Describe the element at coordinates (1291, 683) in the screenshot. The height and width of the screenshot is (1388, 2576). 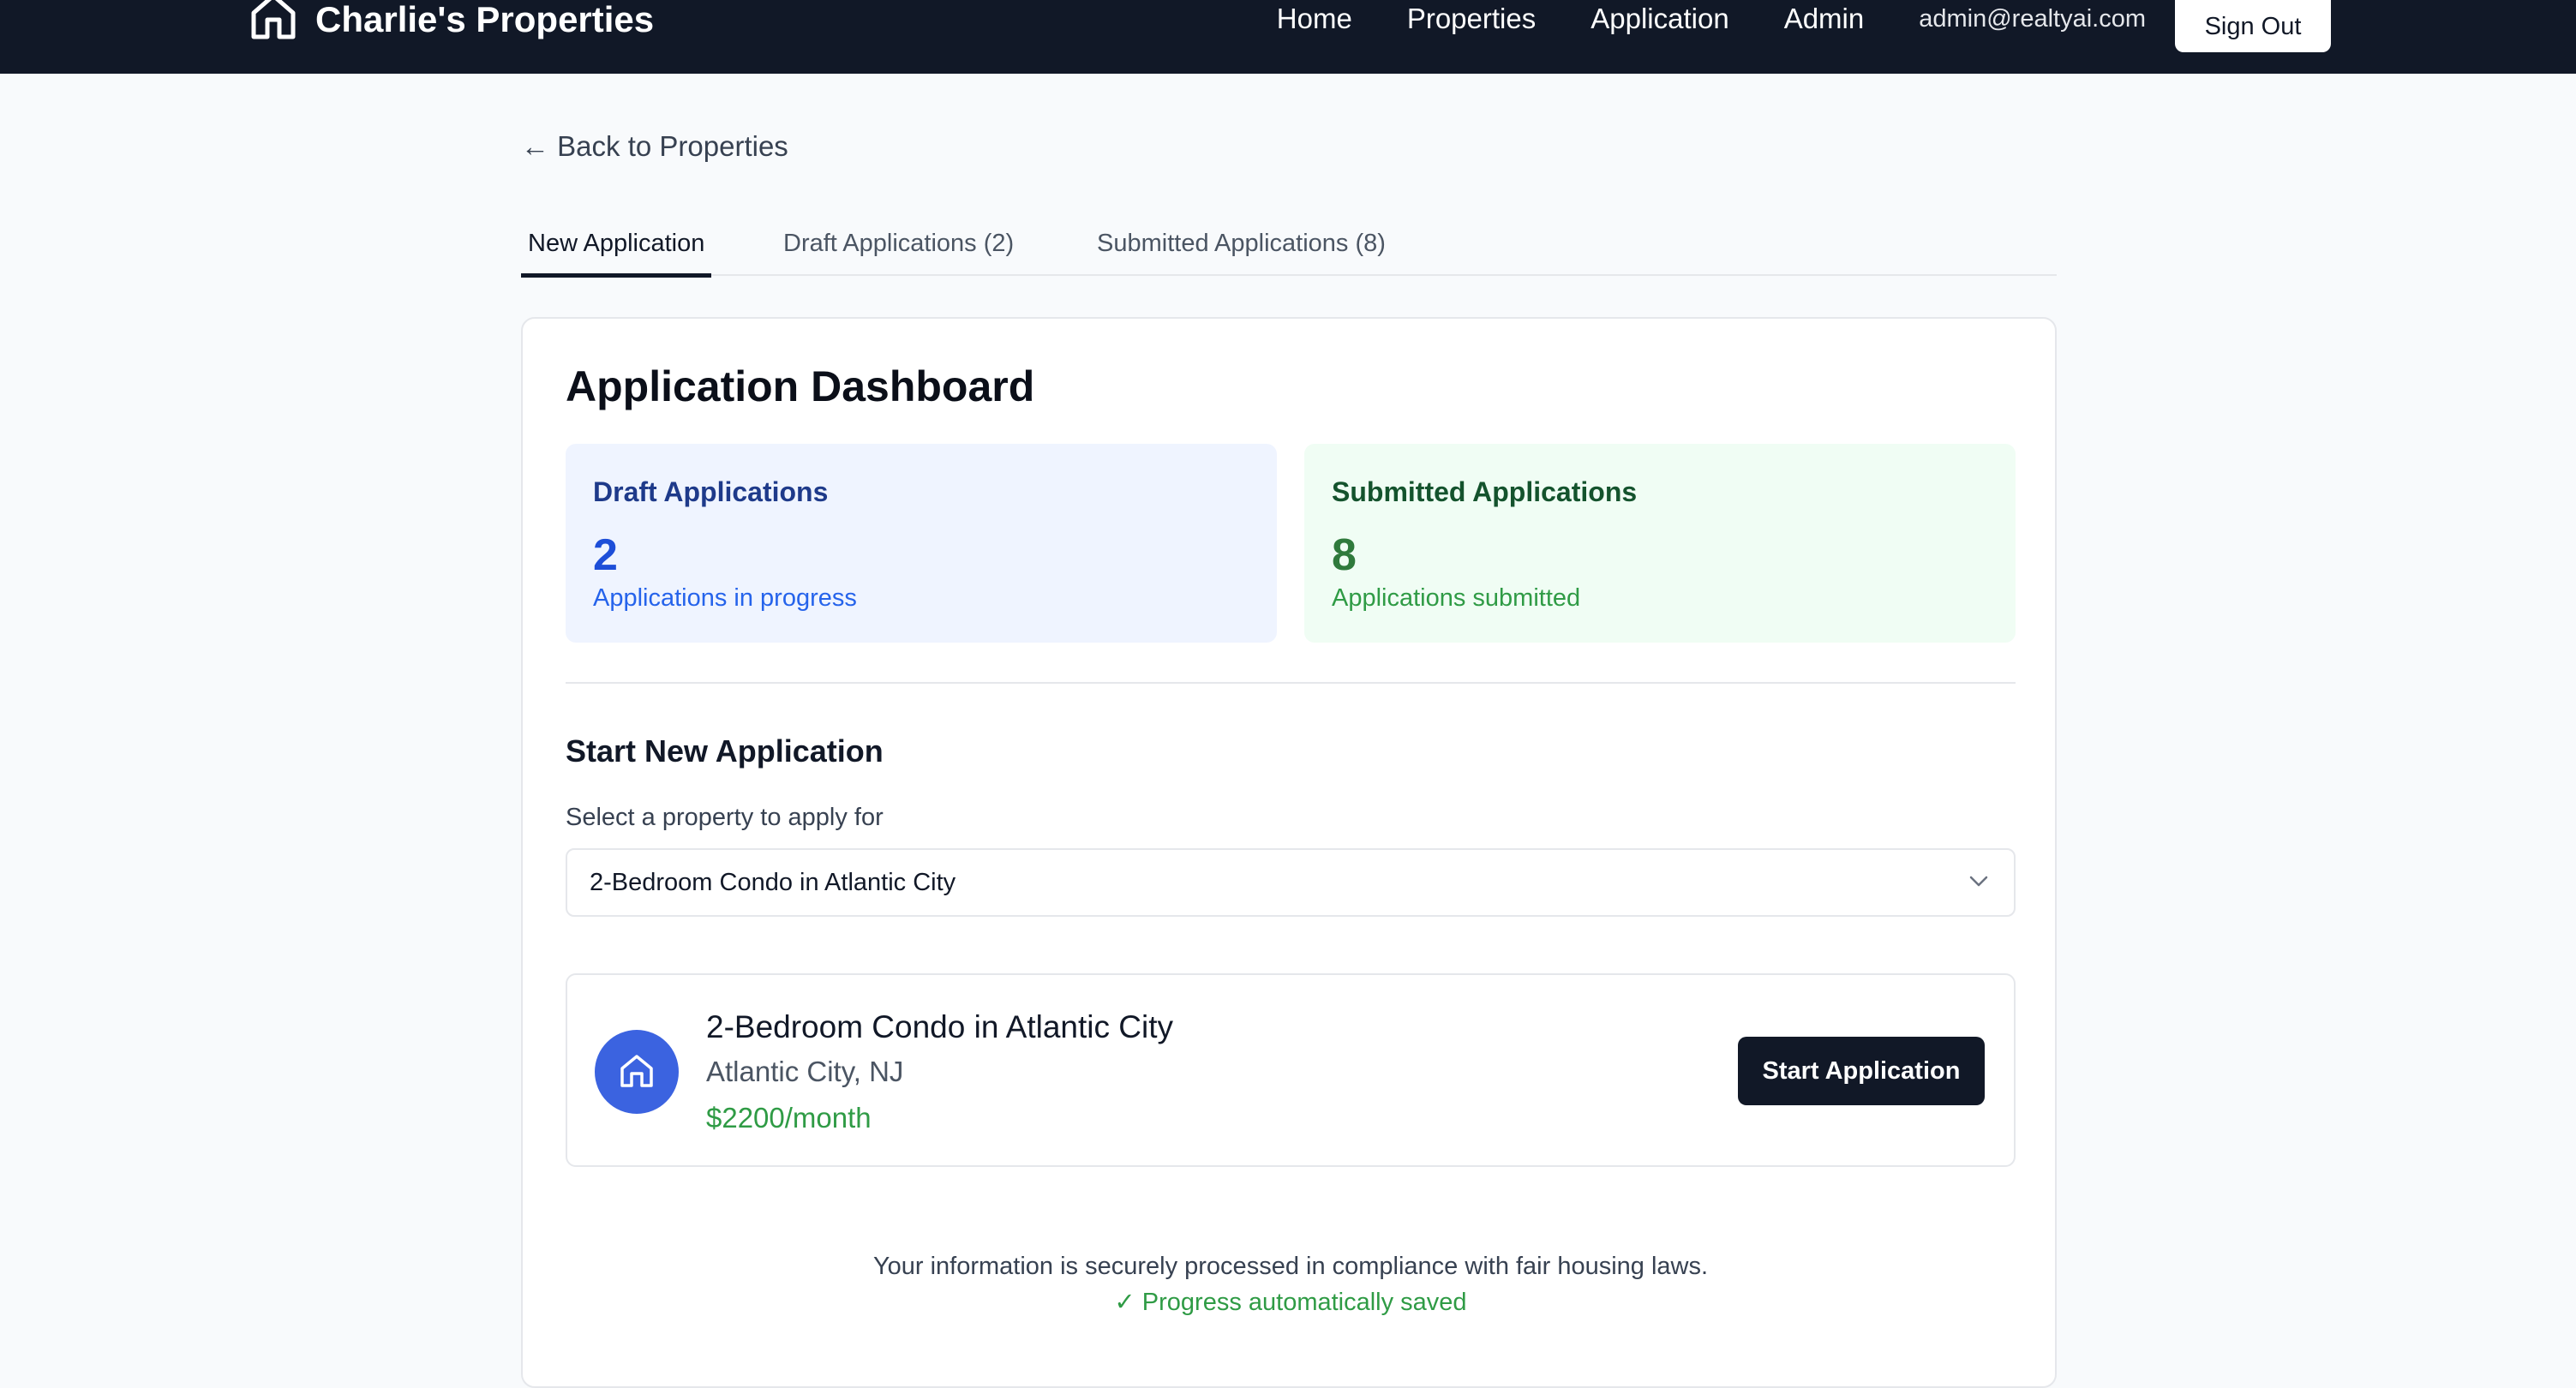
I see `divider` at that location.